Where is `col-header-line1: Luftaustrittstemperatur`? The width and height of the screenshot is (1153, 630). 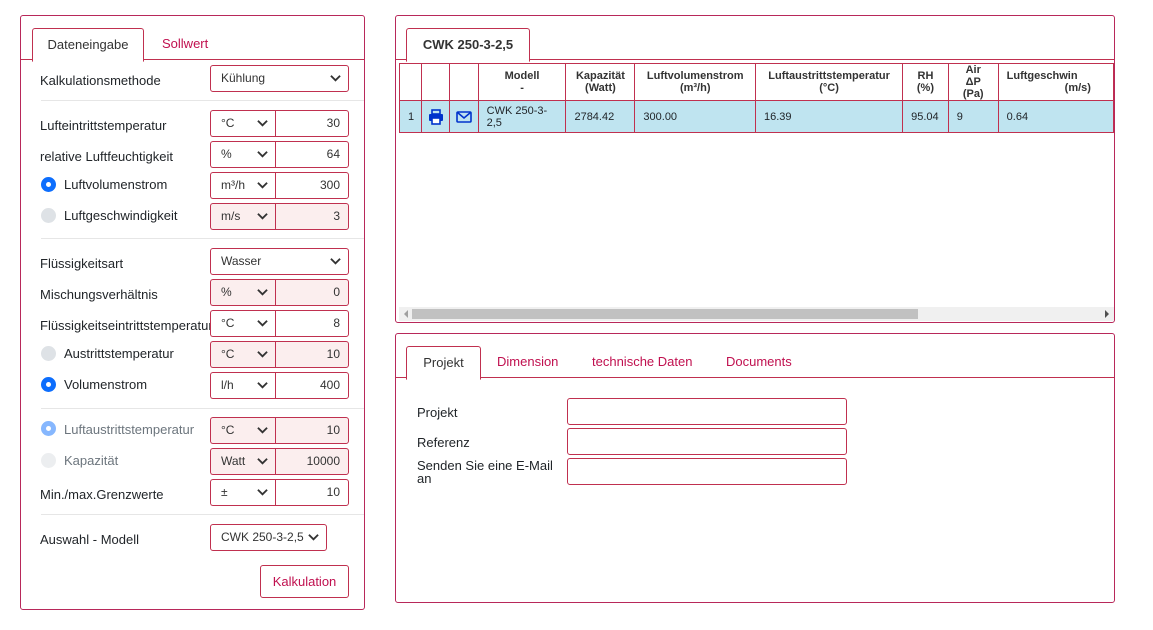 col-header-line1: Luftaustrittstemperatur is located at coordinates (829, 76).